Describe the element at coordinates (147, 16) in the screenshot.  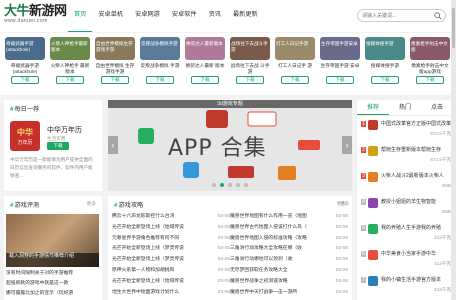
I see `nav-item-android-online: 安卓网游` at that location.